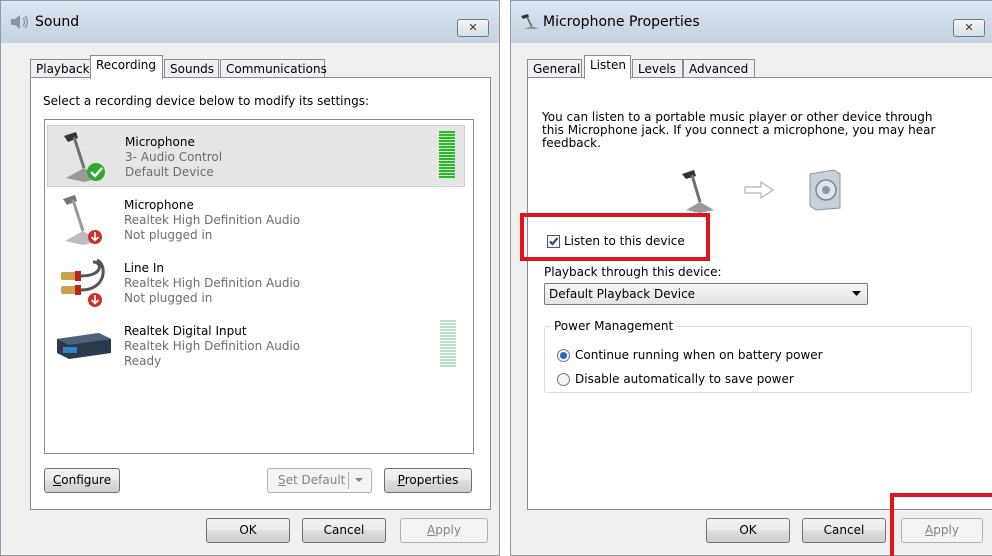 This screenshot has width=992, height=556. What do you see at coordinates (57, 22) in the screenshot?
I see `sound-window-title: Sound` at bounding box center [57, 22].